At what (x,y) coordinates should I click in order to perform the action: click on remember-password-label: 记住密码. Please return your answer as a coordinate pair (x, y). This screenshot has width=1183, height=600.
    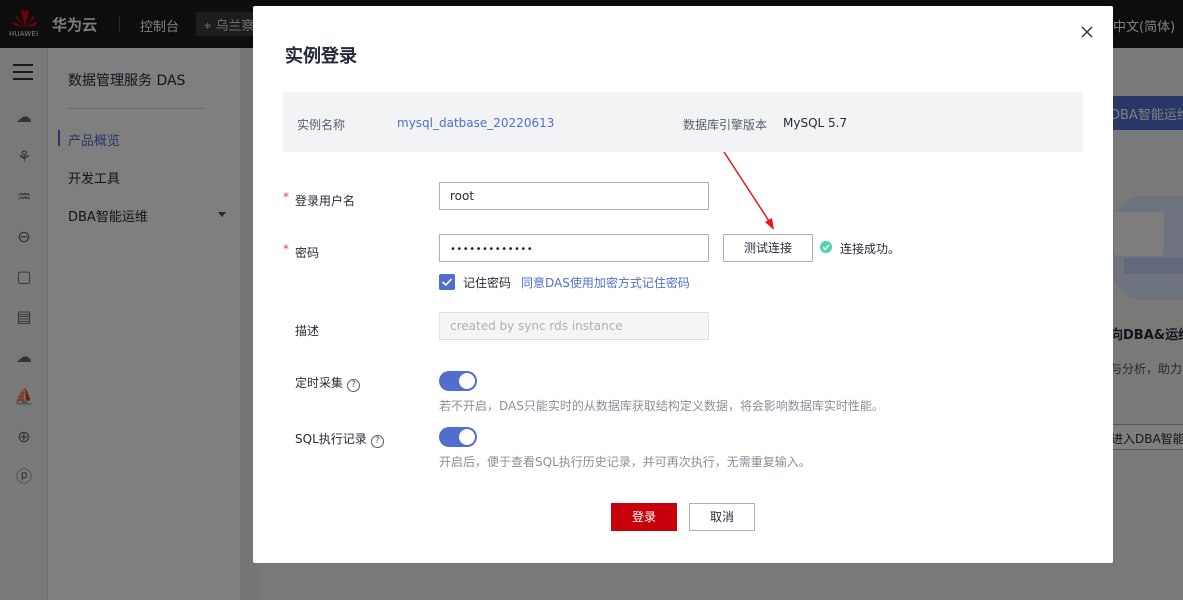
    Looking at the image, I should click on (487, 282).